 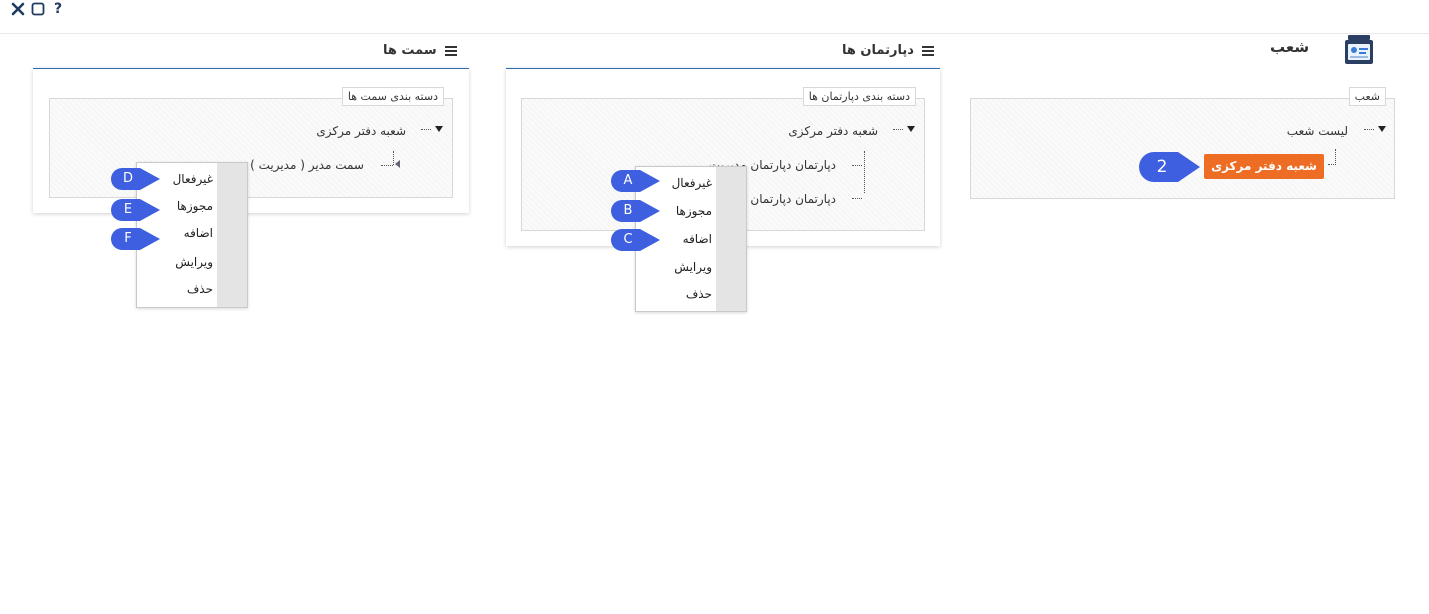 What do you see at coordinates (1367, 96) in the screenshot?
I see `branches-legend: شعب` at bounding box center [1367, 96].